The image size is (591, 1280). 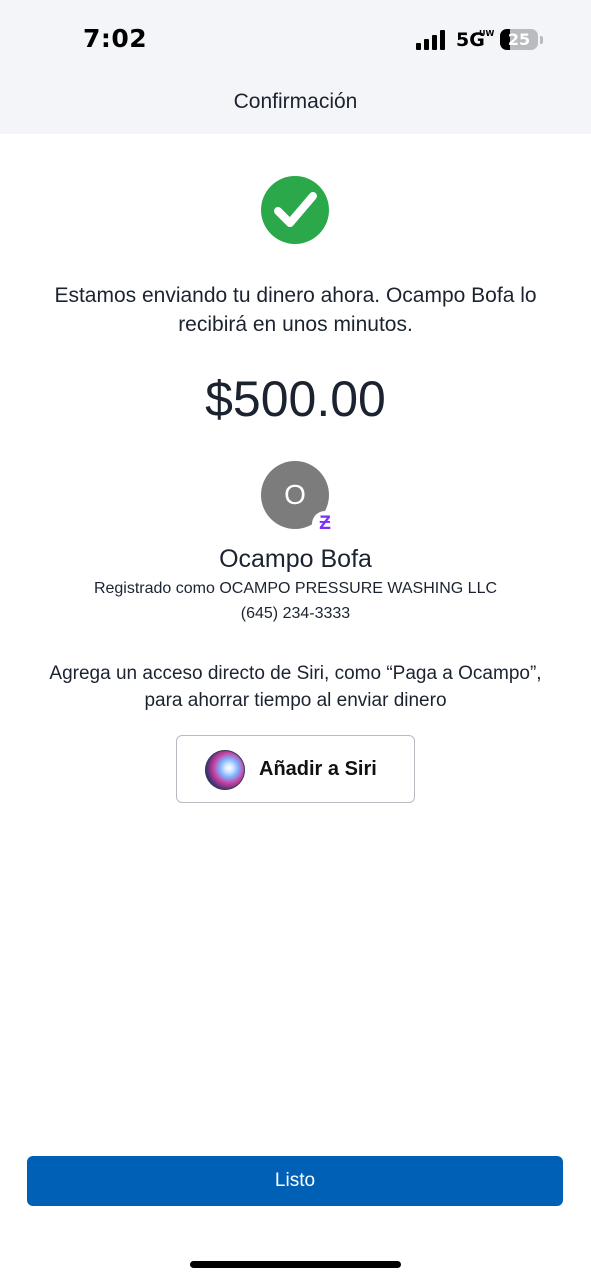 I want to click on network-subtype: UW, so click(x=487, y=33).